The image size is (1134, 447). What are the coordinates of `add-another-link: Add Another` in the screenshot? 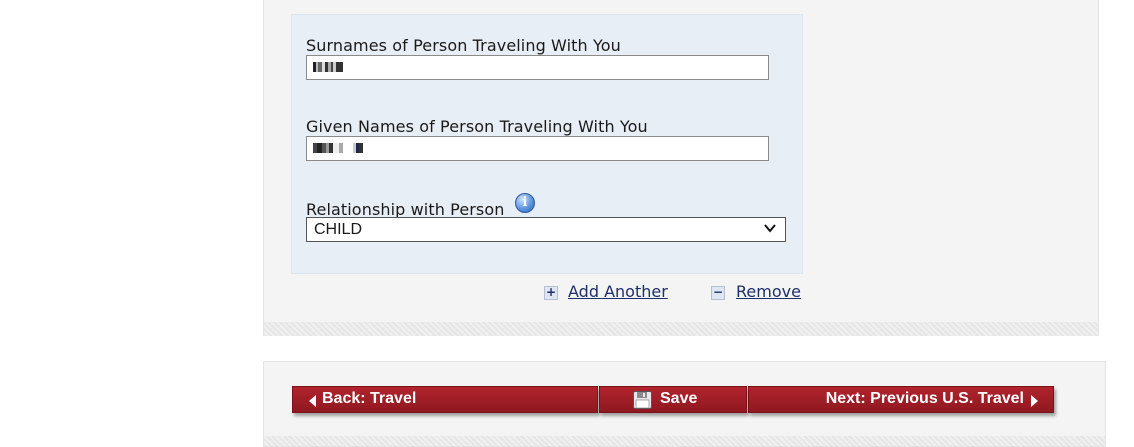 It's located at (618, 291).